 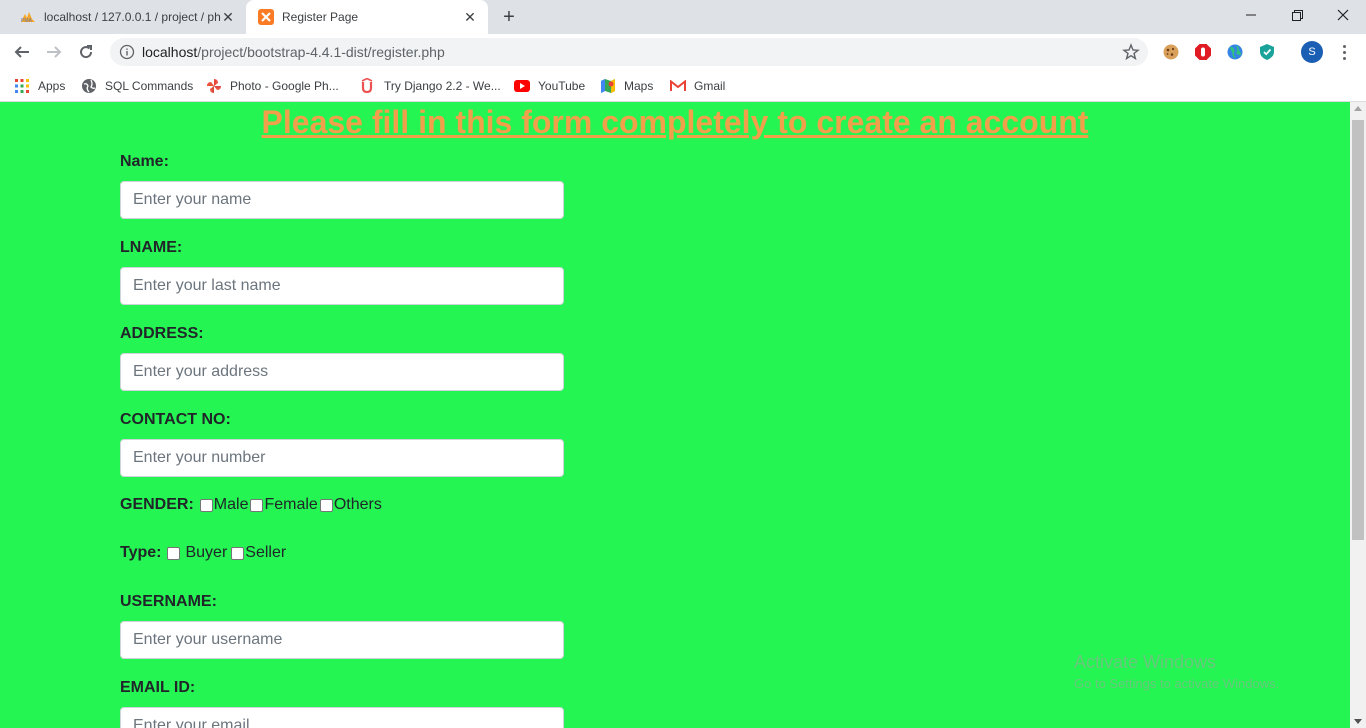 I want to click on bookmark-star-icon, so click(x=1131, y=52).